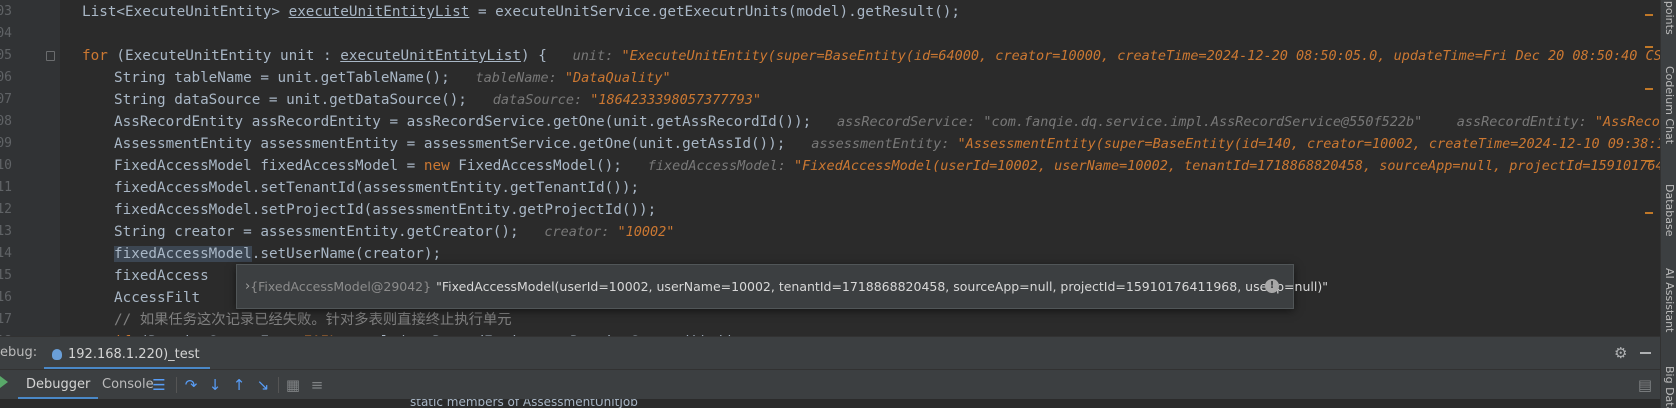 The image size is (1676, 408). What do you see at coordinates (524, 403) in the screenshot?
I see `variable-label: static members of AssessmentUnitJob` at bounding box center [524, 403].